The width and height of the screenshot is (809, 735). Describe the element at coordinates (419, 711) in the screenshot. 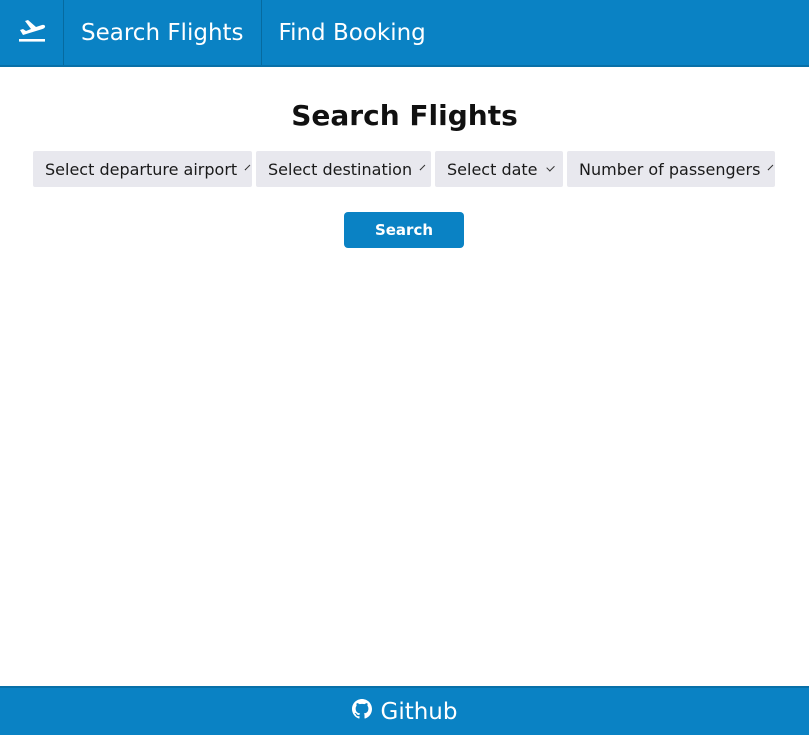

I see `github-label: Github` at that location.